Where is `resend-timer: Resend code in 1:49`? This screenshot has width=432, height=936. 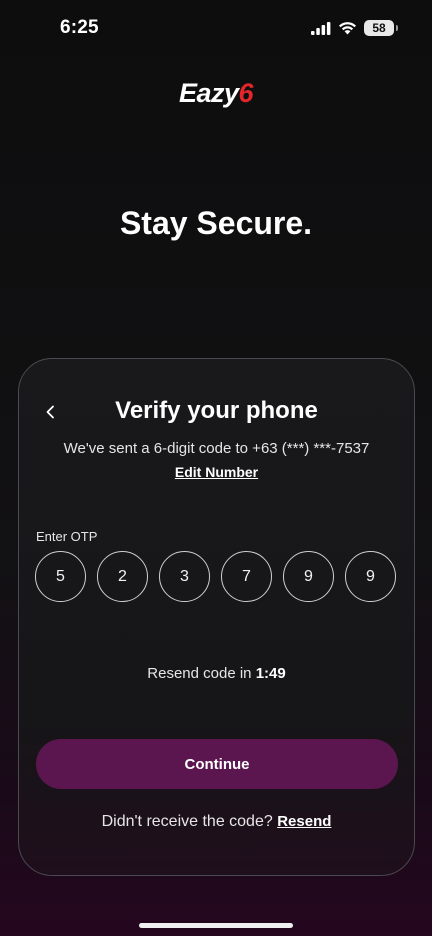 resend-timer: Resend code in 1:49 is located at coordinates (216, 673).